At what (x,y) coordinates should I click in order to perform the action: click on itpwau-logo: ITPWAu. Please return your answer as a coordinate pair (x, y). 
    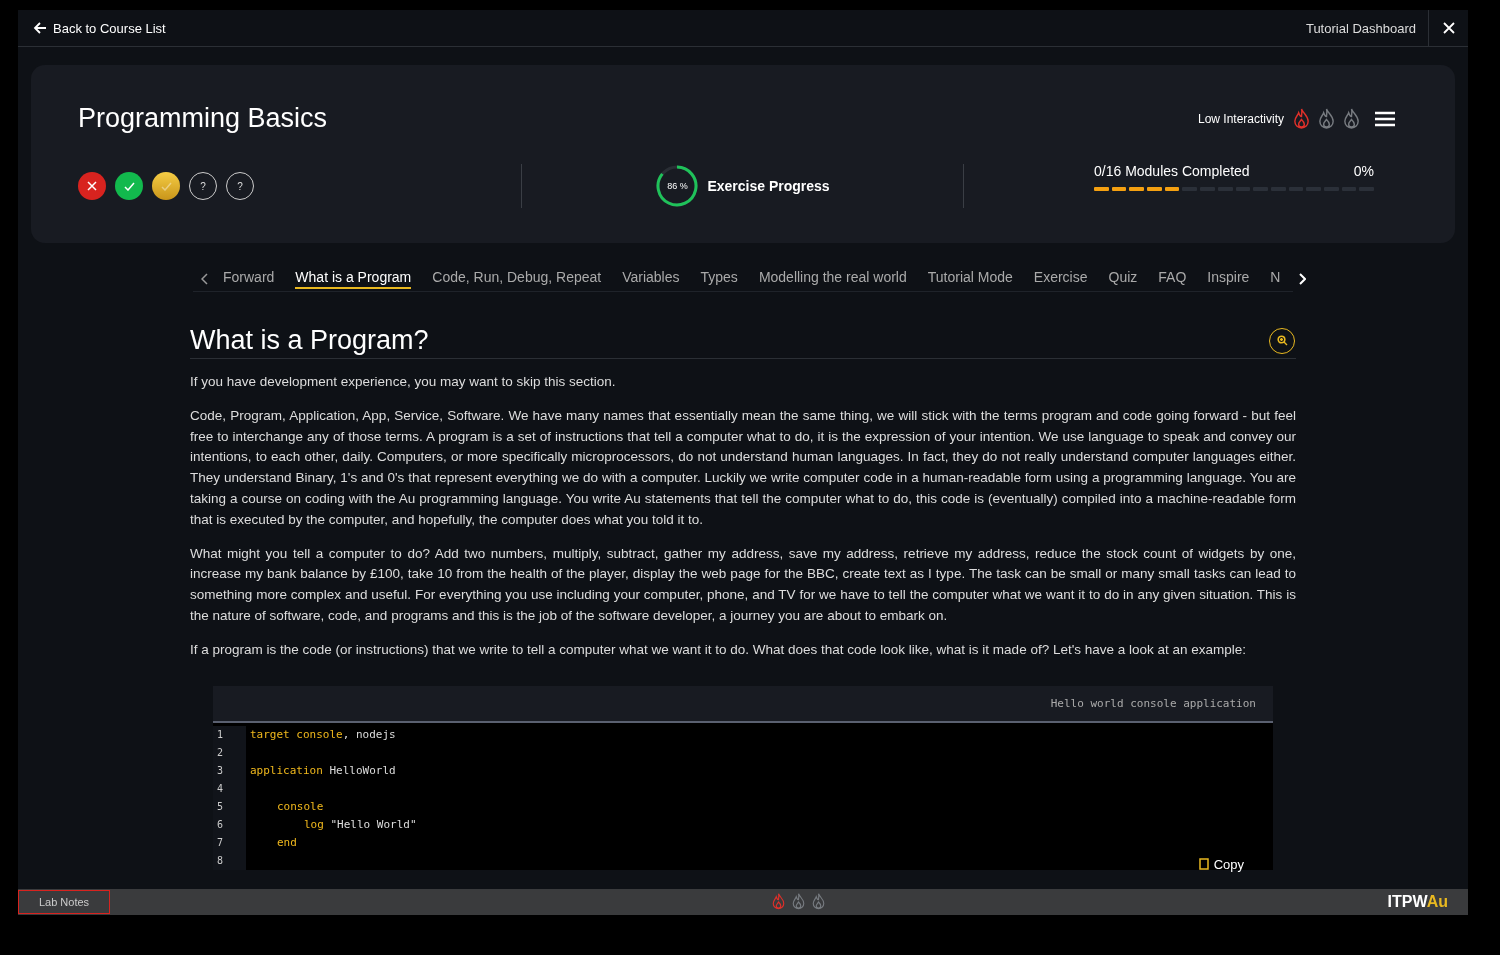
    Looking at the image, I should click on (1417, 902).